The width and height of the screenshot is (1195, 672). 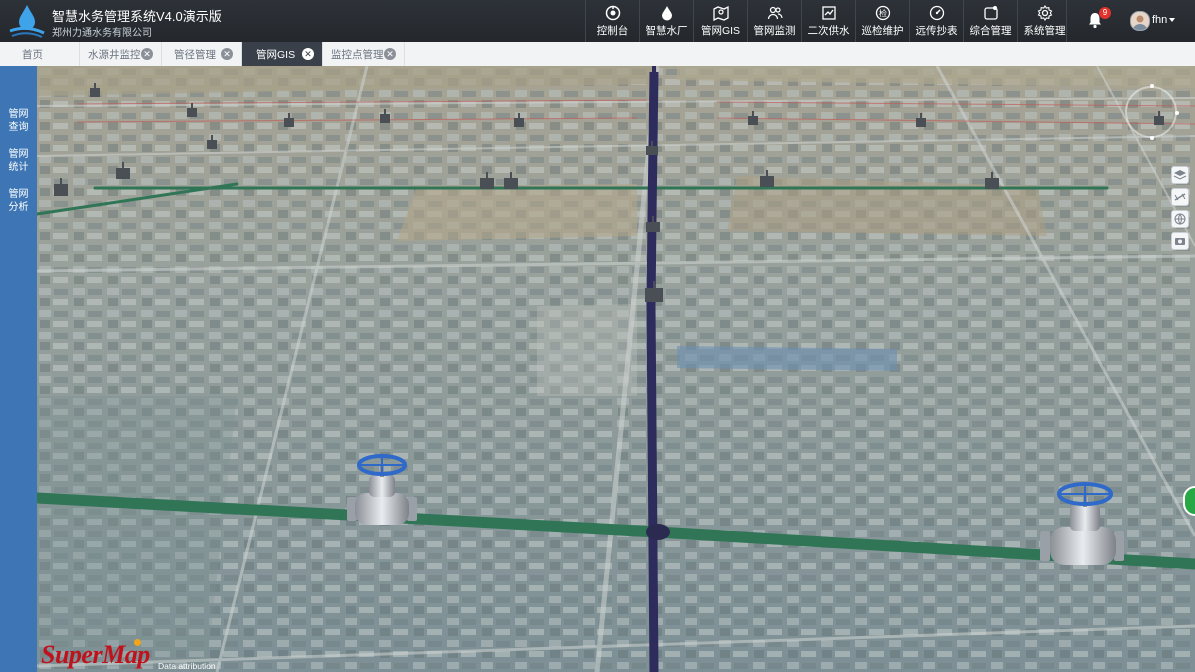 I want to click on nav-label: 管网GIS, so click(x=720, y=30).